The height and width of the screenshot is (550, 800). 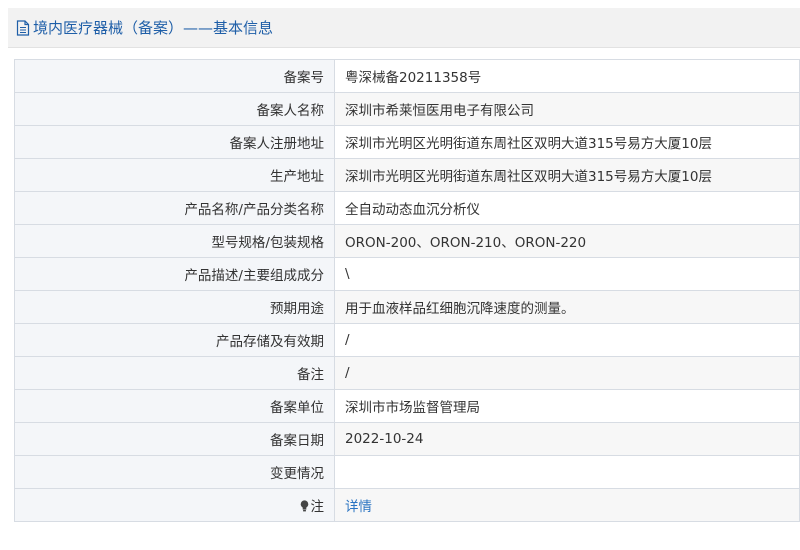 I want to click on table-row-note: 注 详情, so click(x=407, y=505).